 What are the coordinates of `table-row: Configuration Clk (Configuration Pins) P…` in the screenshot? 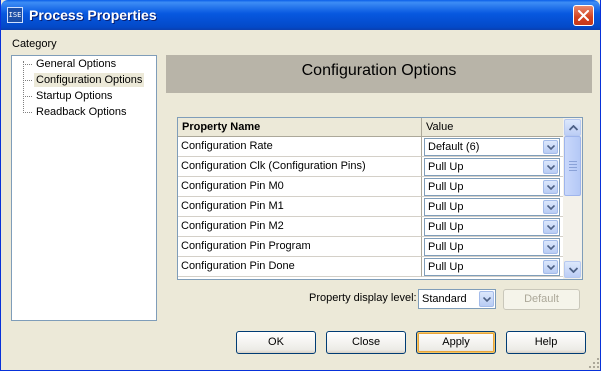 It's located at (370, 167).